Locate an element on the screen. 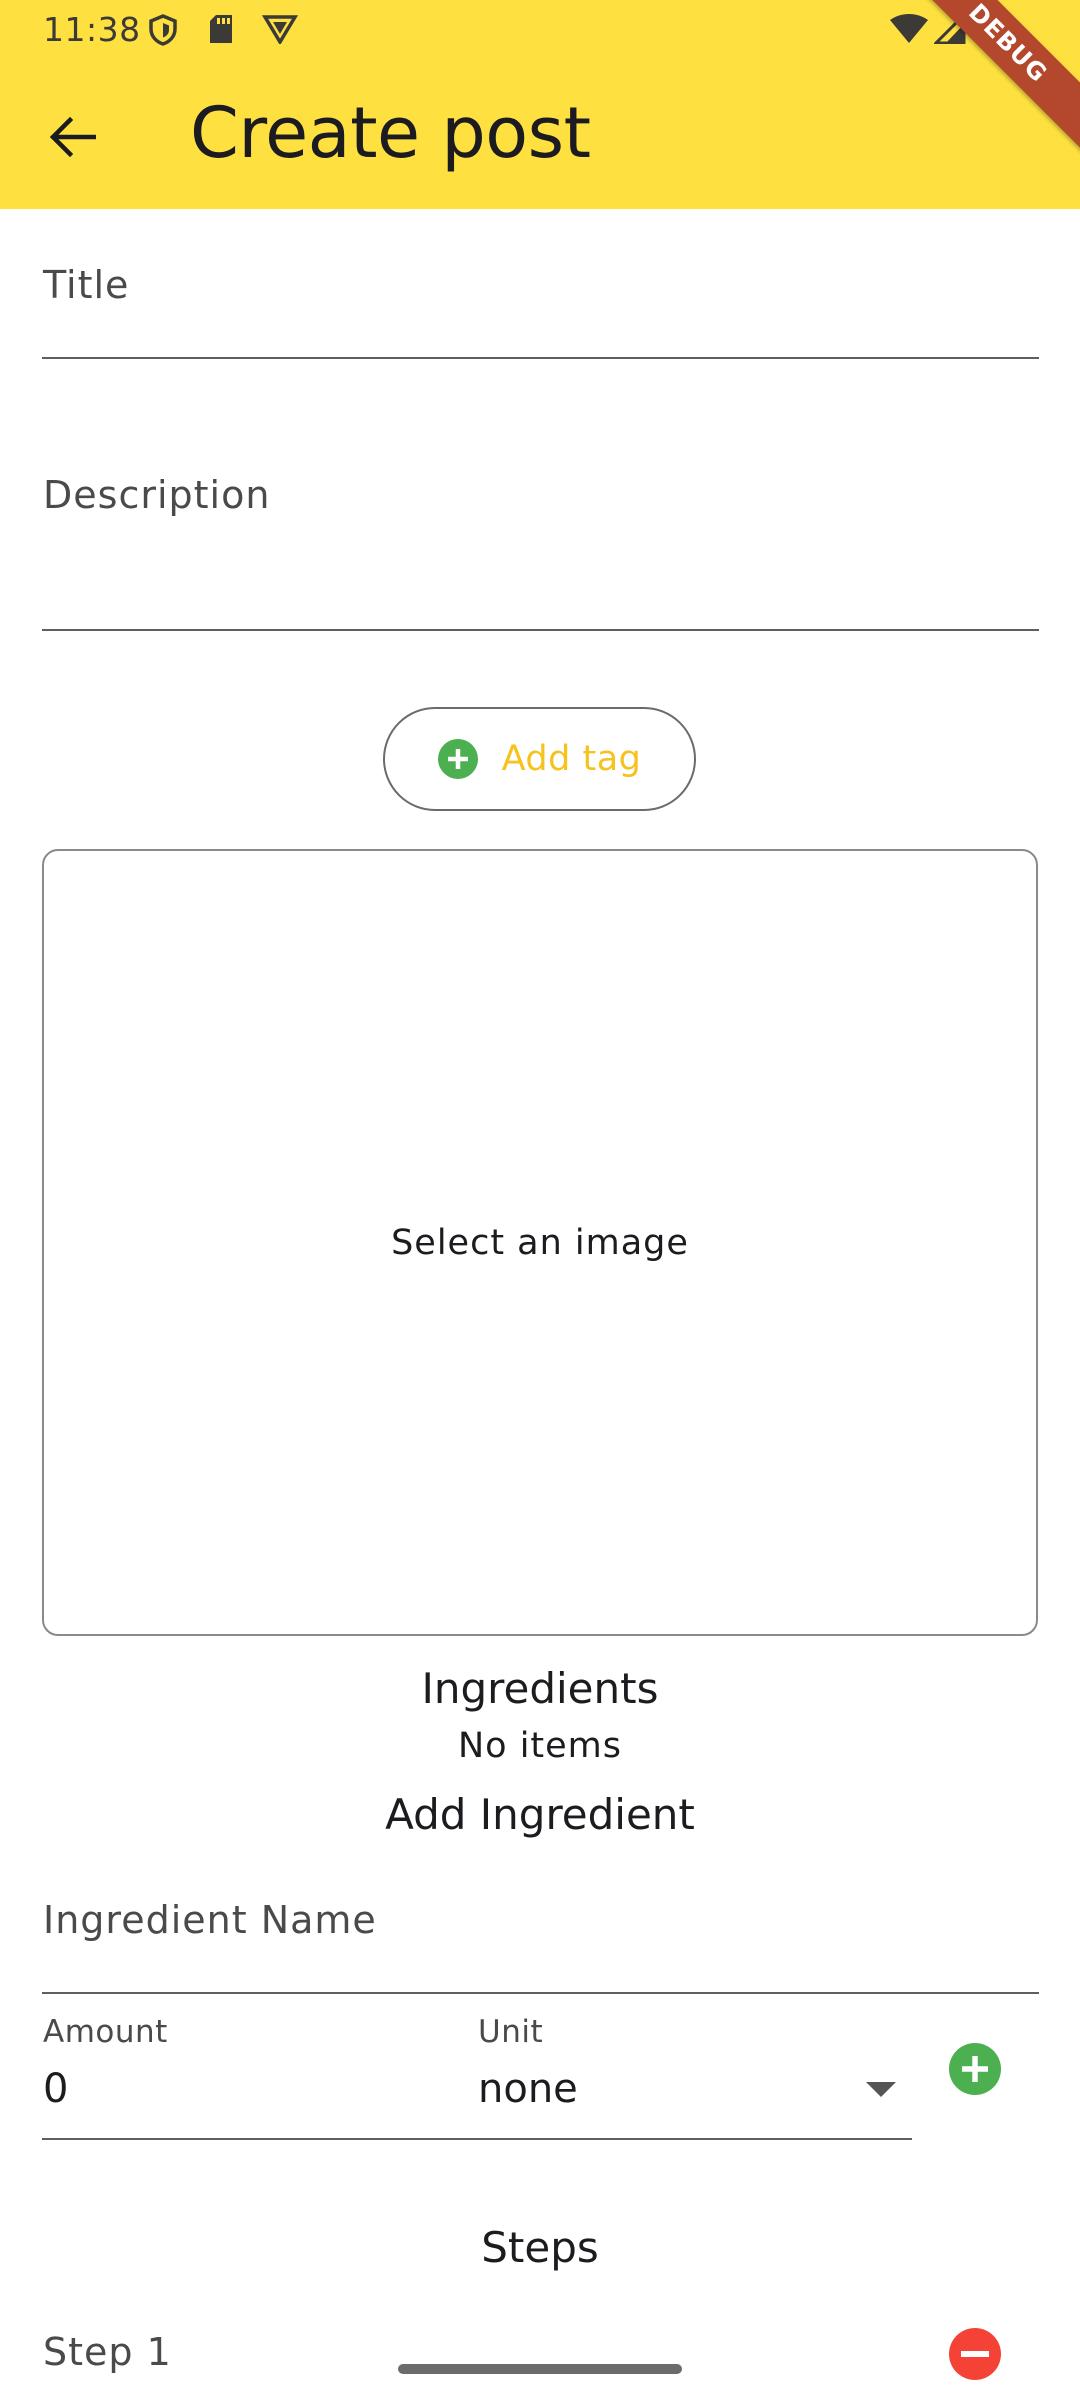 The width and height of the screenshot is (1080, 2400). step-label: Step 1 is located at coordinates (107, 2352).